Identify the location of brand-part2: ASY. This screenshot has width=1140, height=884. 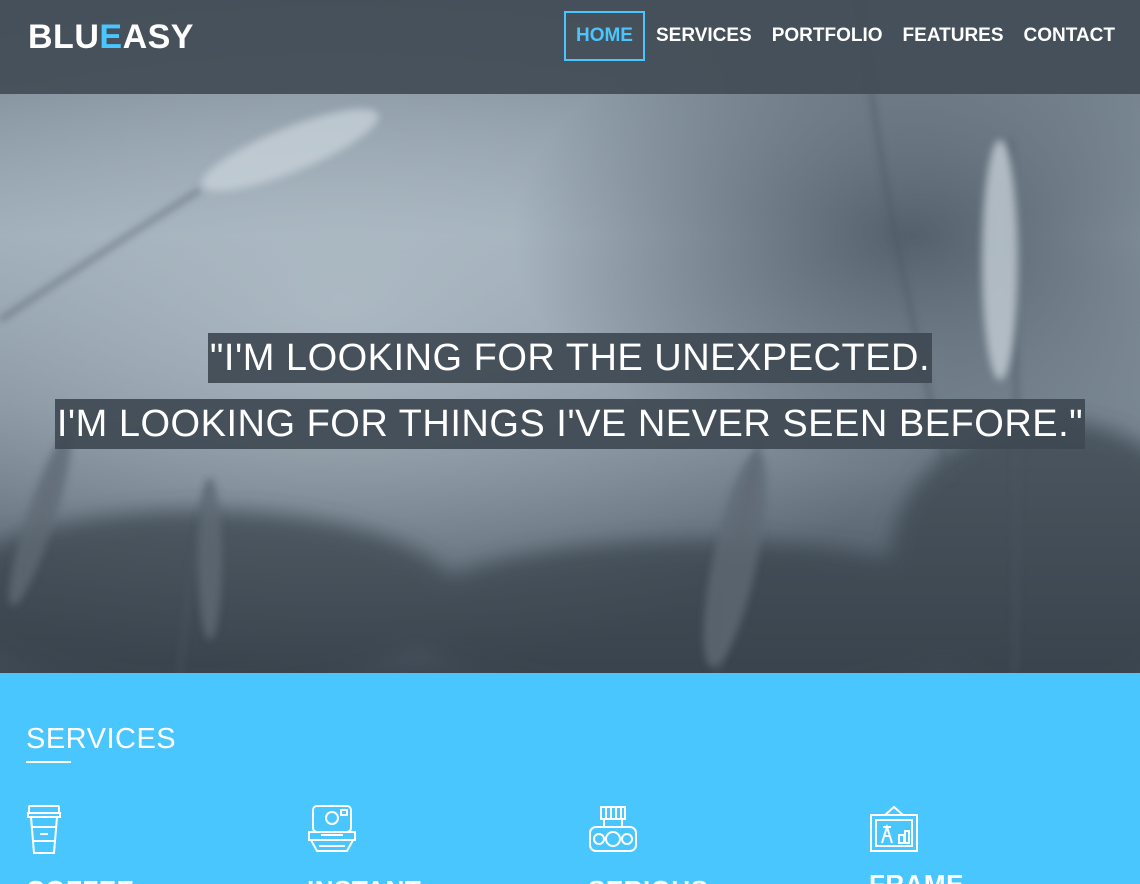
(158, 37).